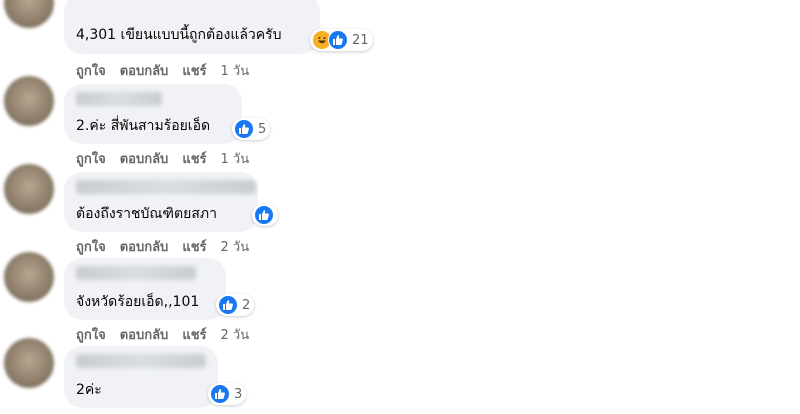 This screenshot has width=800, height=414. Describe the element at coordinates (141, 377) in the screenshot. I see `comment-bubble: 2ค่ะ` at that location.